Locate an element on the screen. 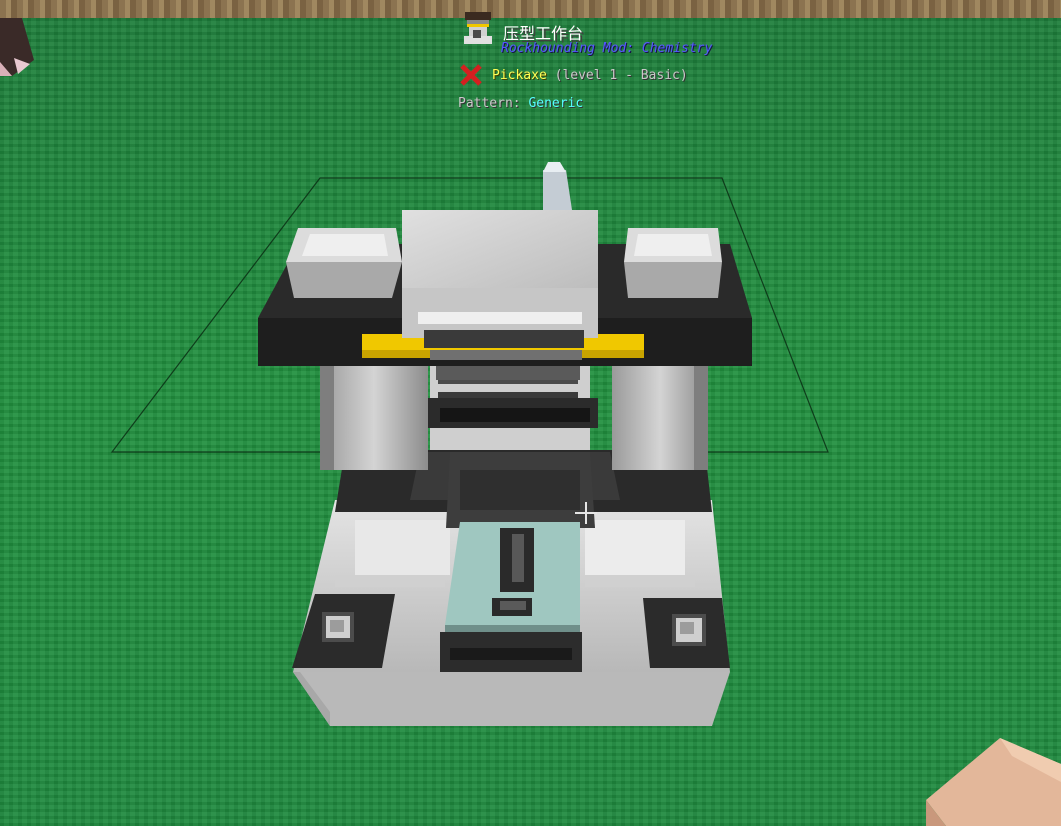 The height and width of the screenshot is (826, 1061). right-pillar is located at coordinates (660, 415).